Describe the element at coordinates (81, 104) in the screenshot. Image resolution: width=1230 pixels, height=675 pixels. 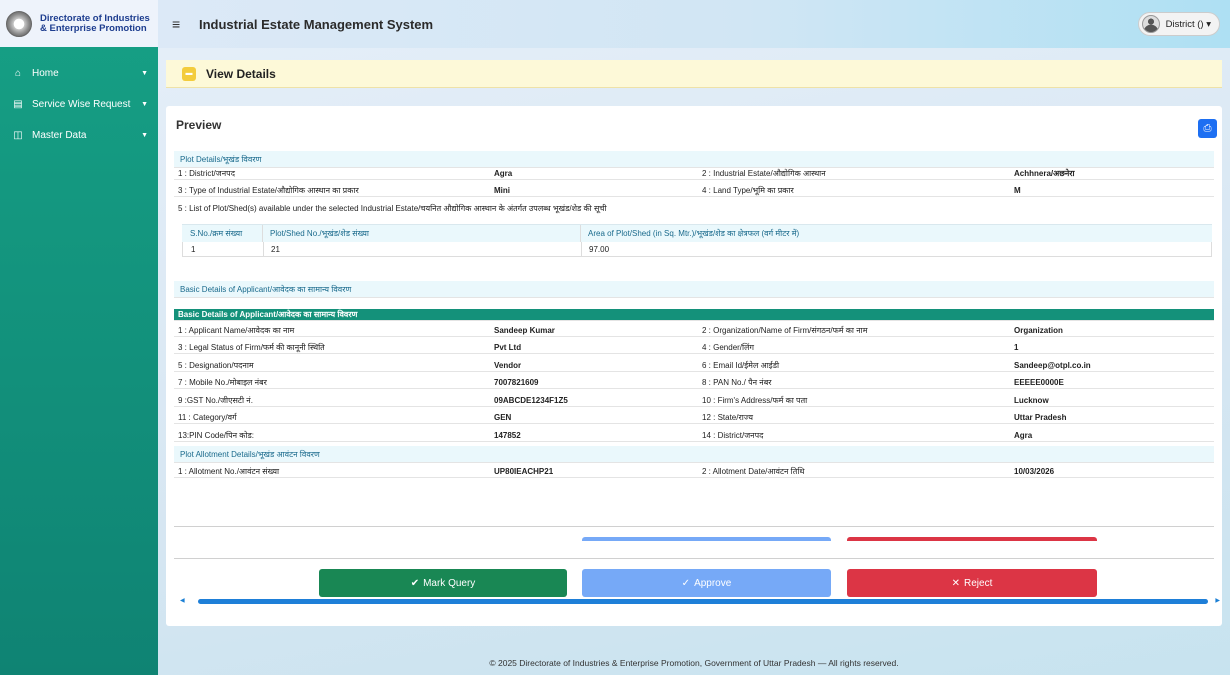
I see `sidebar-item-label: Service Wise Request` at that location.